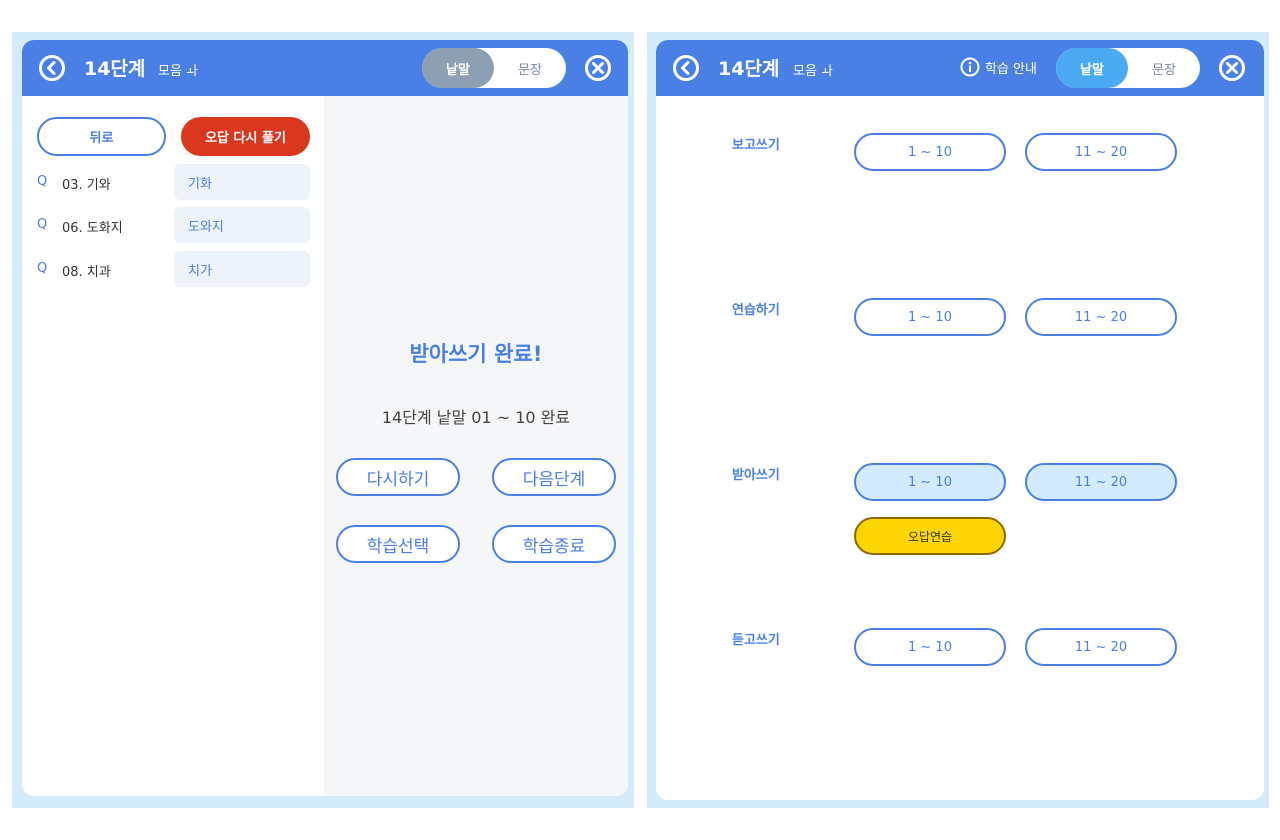  What do you see at coordinates (476, 417) in the screenshot?
I see `completion-message: 14단계 낱말 01 ~ 10 완료` at bounding box center [476, 417].